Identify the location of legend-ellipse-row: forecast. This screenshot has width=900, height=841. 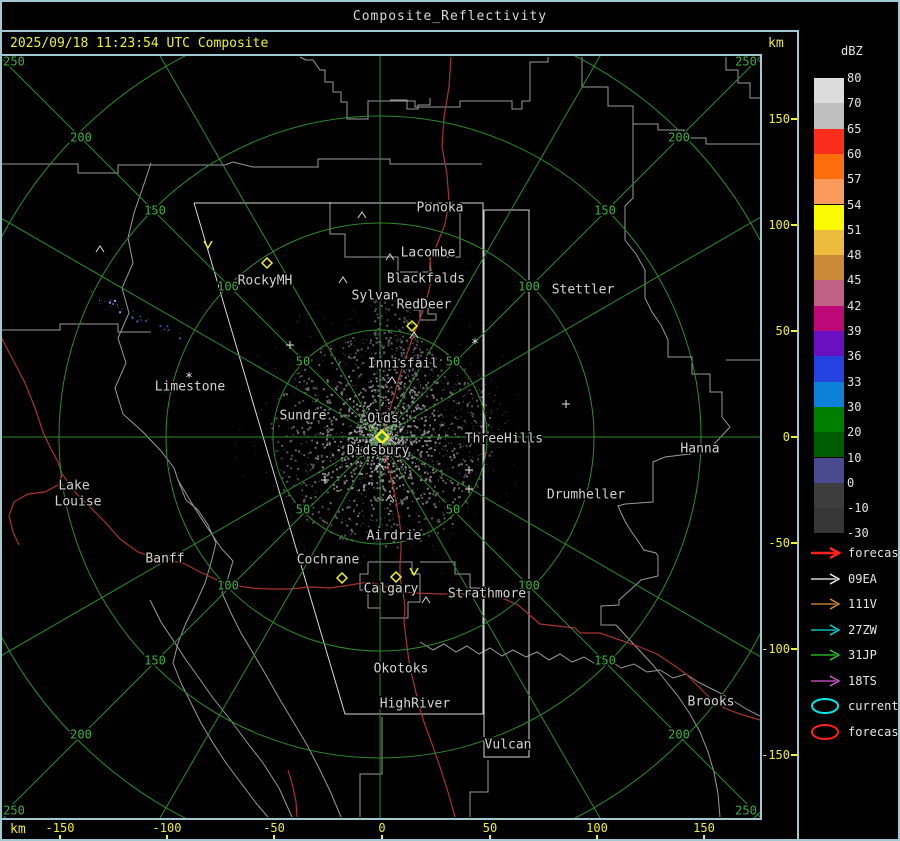
(854, 731).